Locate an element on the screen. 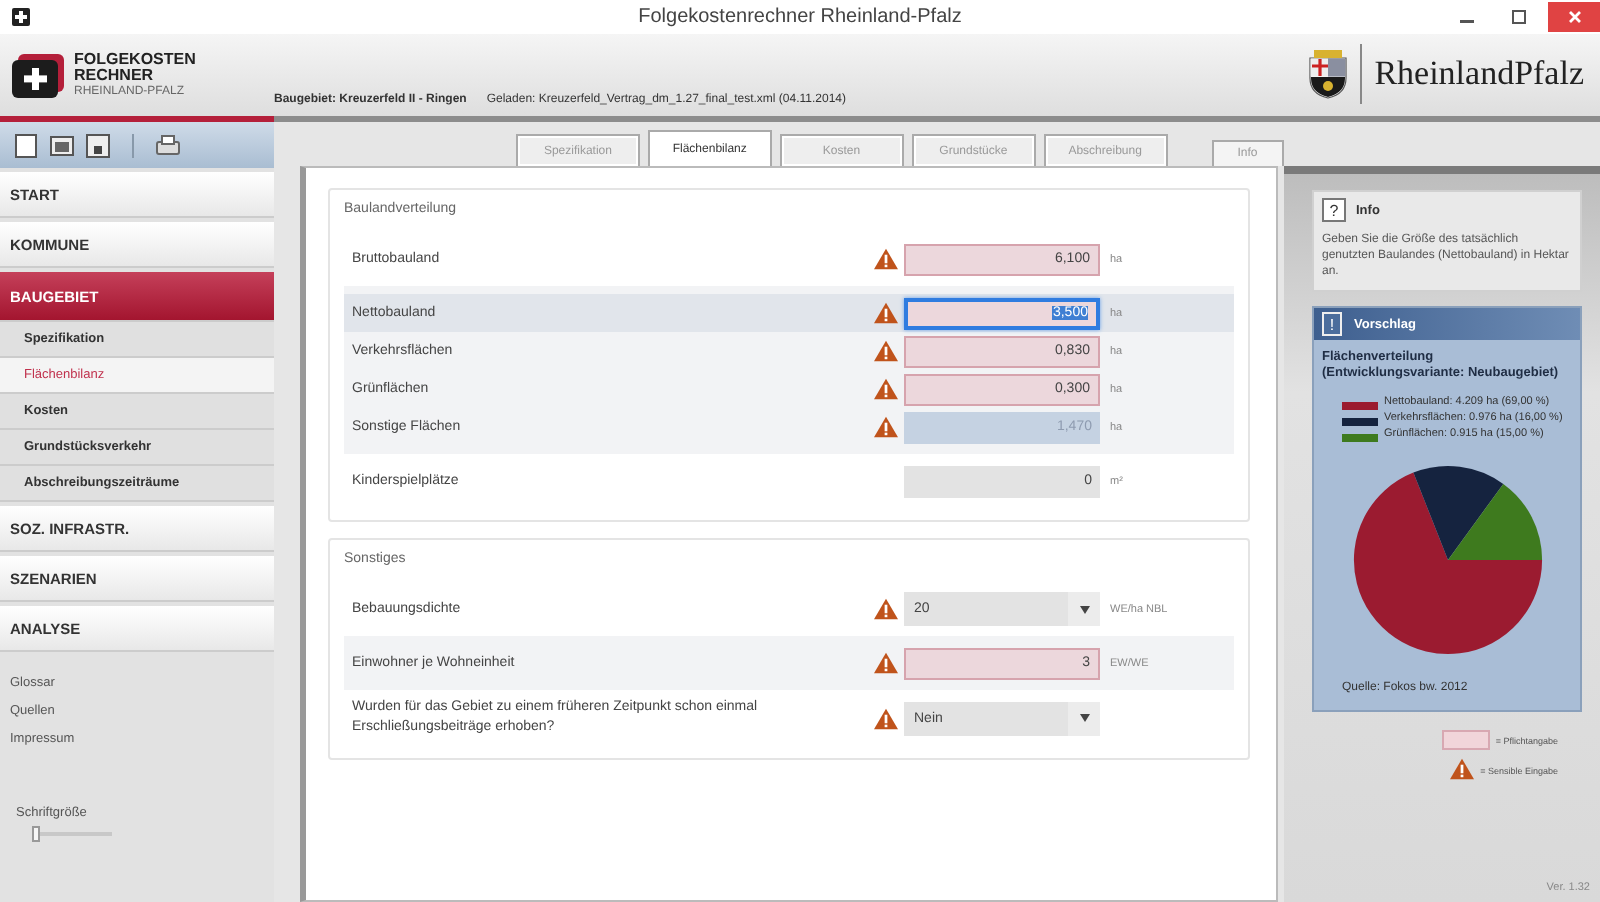  close-icon is located at coordinates (1574, 17).